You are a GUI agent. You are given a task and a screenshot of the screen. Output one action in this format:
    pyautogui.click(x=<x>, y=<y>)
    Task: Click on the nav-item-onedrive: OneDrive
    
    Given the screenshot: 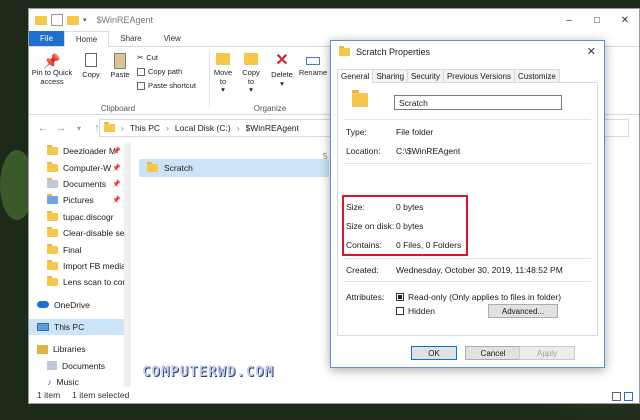 What is the action you would take?
    pyautogui.click(x=76, y=305)
    